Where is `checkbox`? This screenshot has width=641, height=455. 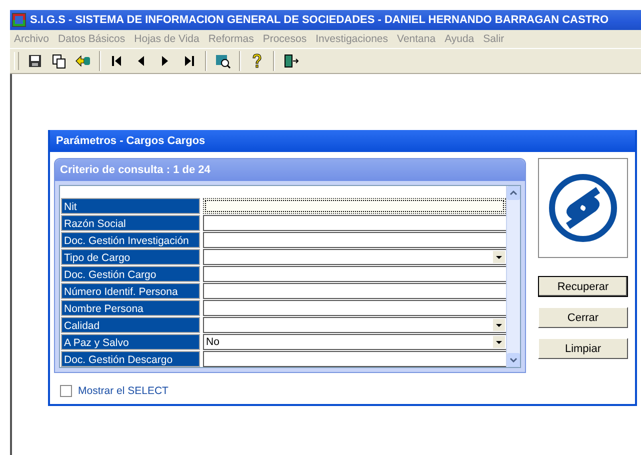
checkbox is located at coordinates (66, 391).